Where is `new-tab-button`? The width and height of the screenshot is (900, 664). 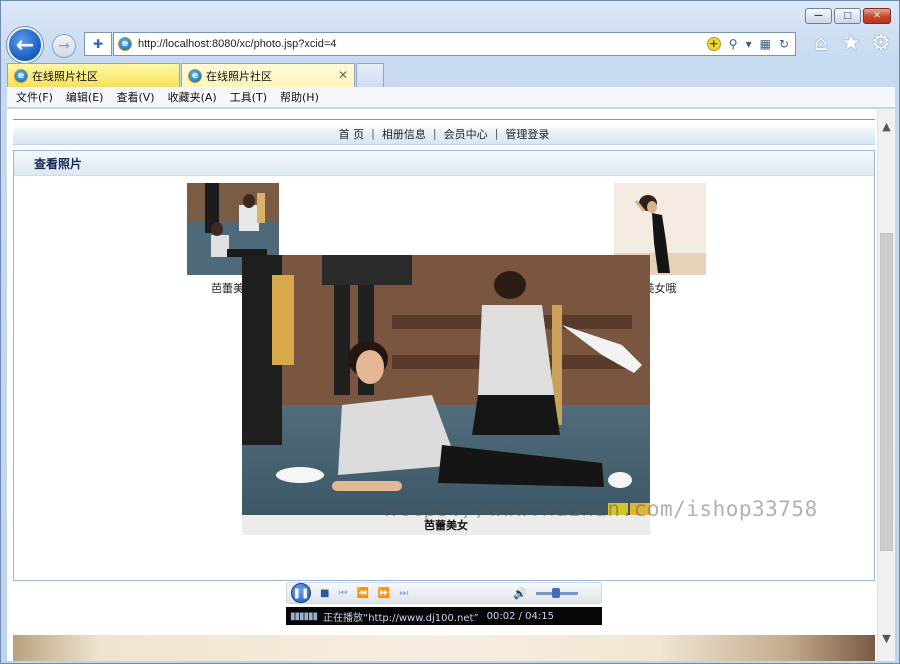
new-tab-button is located at coordinates (370, 75).